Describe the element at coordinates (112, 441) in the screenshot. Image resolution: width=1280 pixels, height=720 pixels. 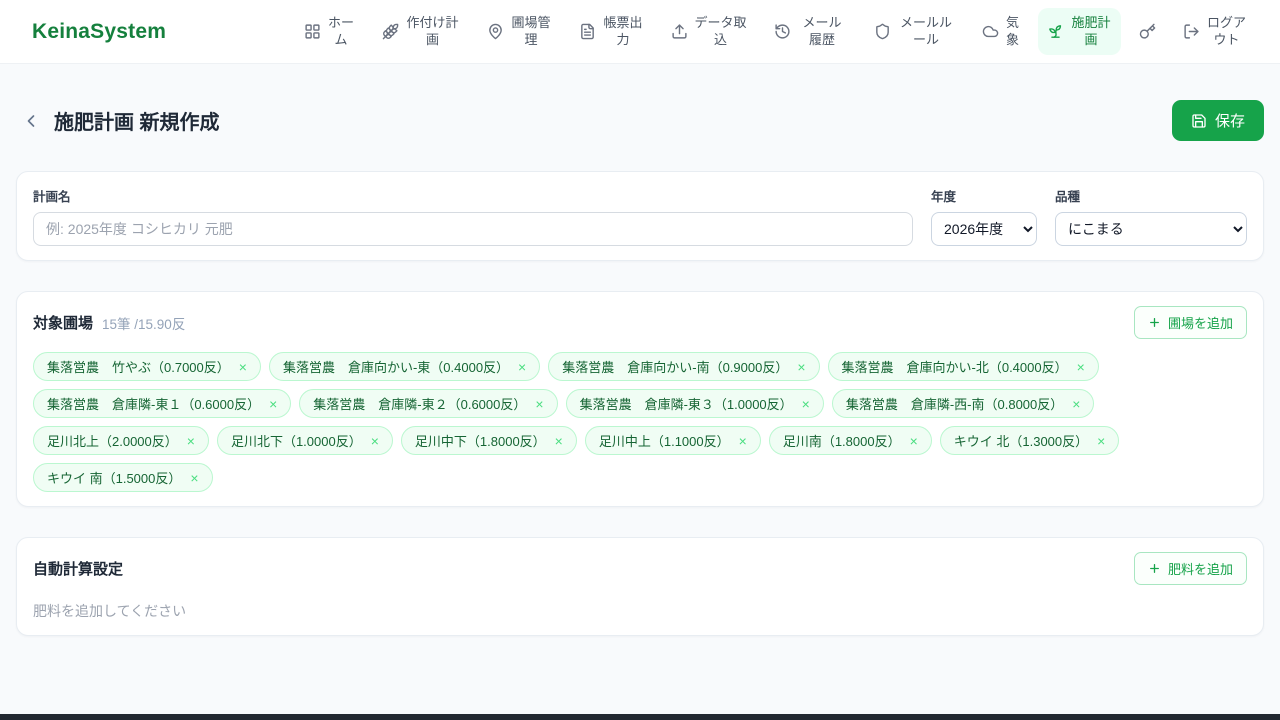
I see `field-tag-label: 足川北上（2.0000反）` at that location.